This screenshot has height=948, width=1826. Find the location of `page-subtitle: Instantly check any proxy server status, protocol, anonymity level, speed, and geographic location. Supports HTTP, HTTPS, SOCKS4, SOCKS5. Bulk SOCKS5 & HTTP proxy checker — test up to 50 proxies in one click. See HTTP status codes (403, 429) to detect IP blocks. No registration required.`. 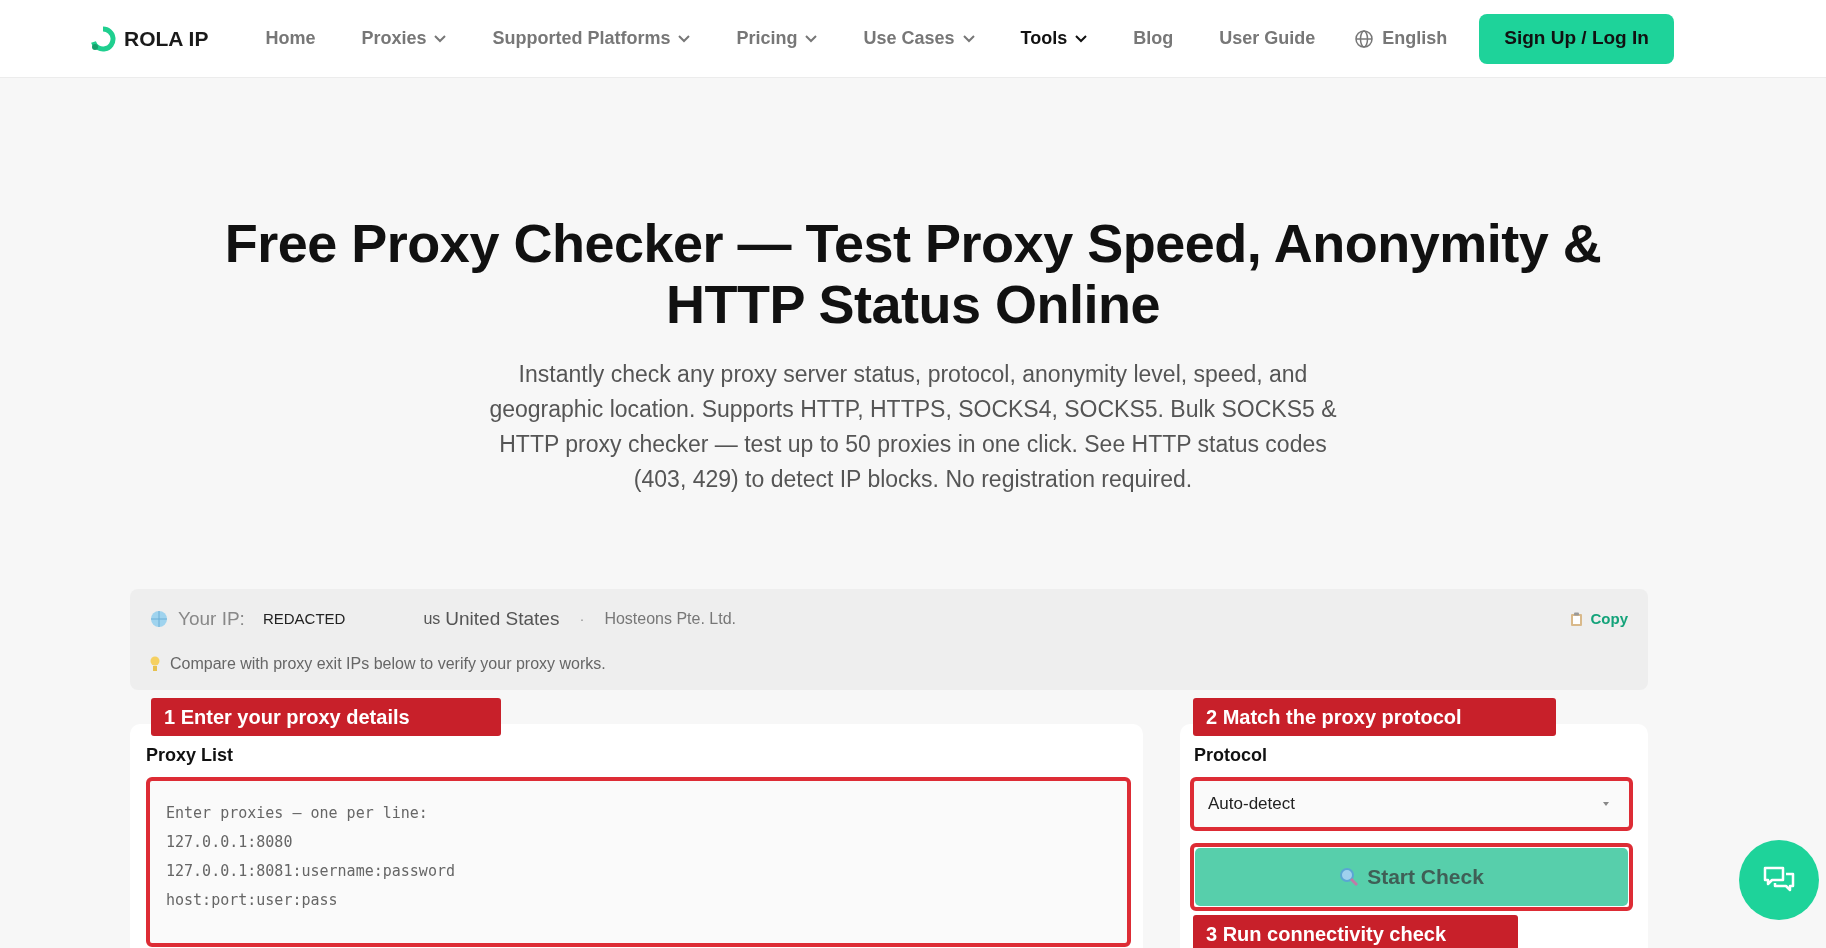

page-subtitle: Instantly check any proxy server status, protocol, anonymity level, speed, and geographic location. Supports HTTP, HTTPS, SOCKS4, SOCKS5. Bulk SOCKS5 & HTTP proxy checker — test up to 50 proxies in one click. See HTTP status codes (403, 429) to detect IP blocks. No registration required. is located at coordinates (913, 427).